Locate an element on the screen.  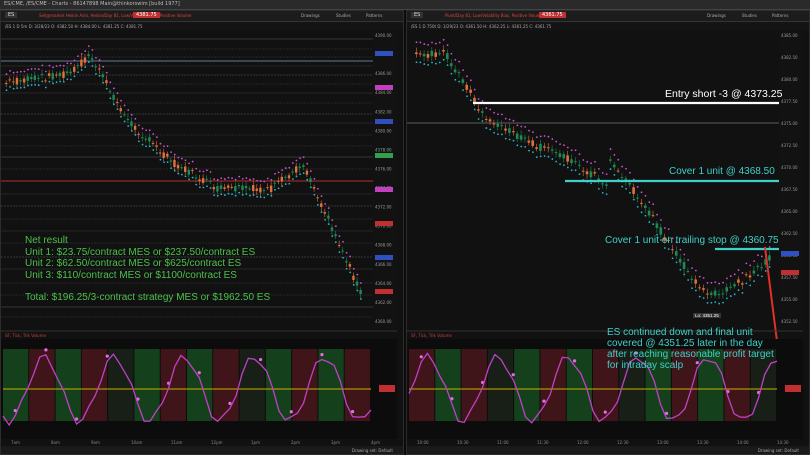
right-status-bar: Drawing set: Default is located at coordinates (608, 450).